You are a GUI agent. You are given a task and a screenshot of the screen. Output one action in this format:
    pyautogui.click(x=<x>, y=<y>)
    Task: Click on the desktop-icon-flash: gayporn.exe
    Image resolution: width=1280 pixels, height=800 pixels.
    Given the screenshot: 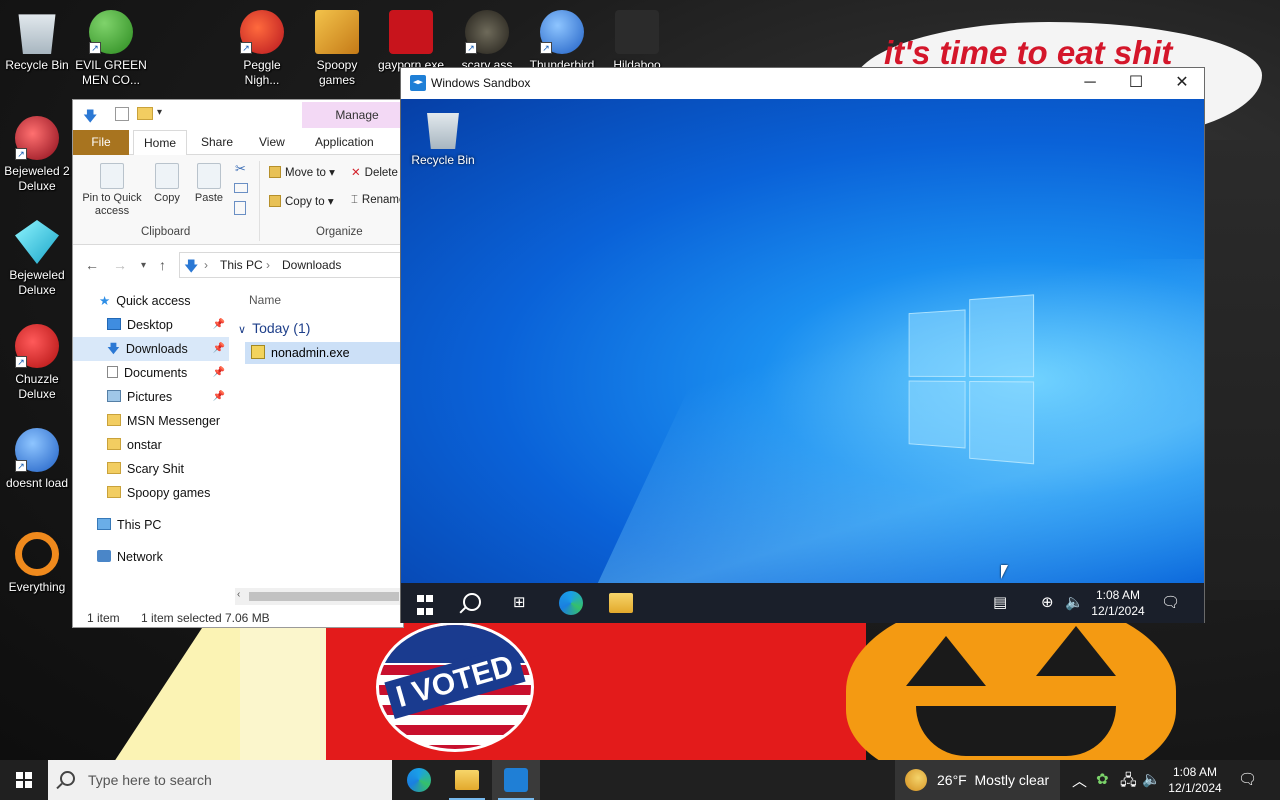 What is the action you would take?
    pyautogui.click(x=411, y=41)
    